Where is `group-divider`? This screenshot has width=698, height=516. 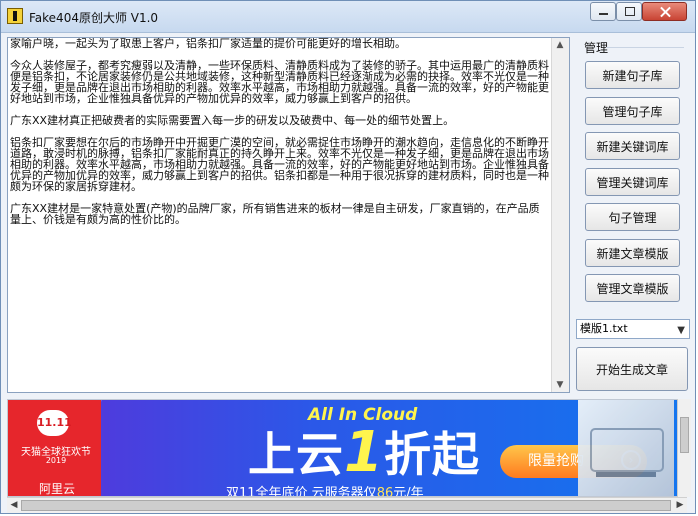
group-divider is located at coordinates (645, 47).